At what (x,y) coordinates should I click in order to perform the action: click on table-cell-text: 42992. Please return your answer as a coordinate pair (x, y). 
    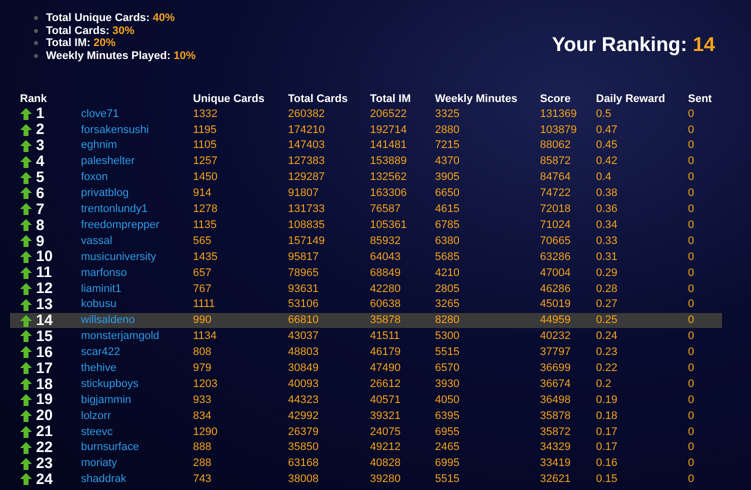
    Looking at the image, I should click on (304, 416).